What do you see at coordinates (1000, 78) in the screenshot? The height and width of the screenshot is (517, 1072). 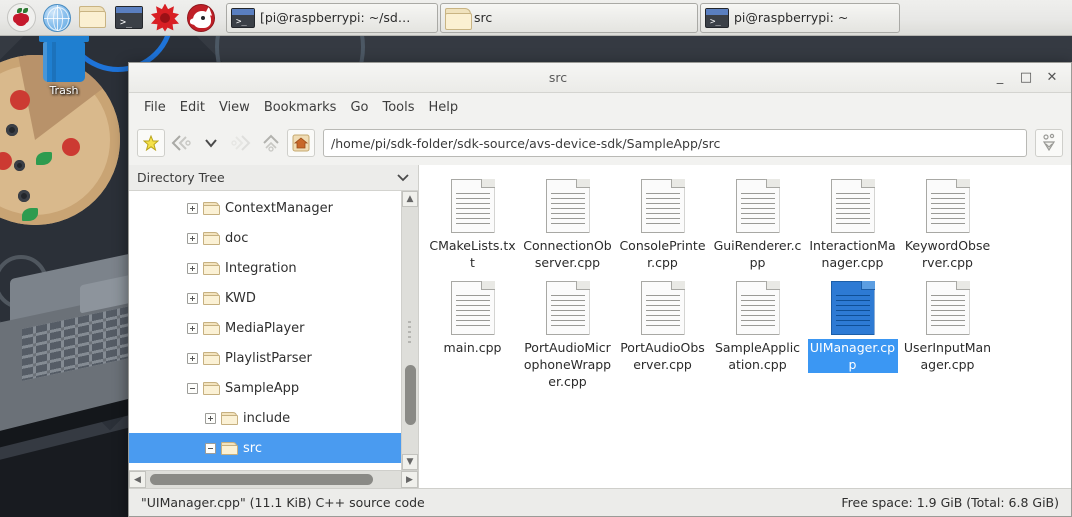 I see `minimize-button: _` at bounding box center [1000, 78].